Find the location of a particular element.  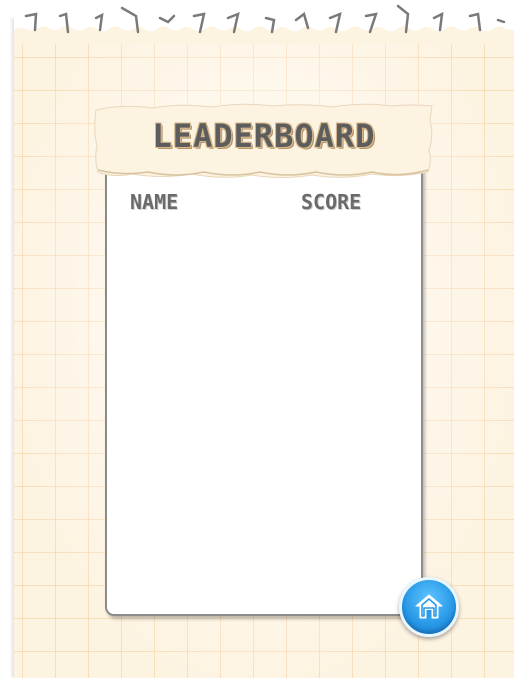

torn-paper-edge is located at coordinates (264, 22).